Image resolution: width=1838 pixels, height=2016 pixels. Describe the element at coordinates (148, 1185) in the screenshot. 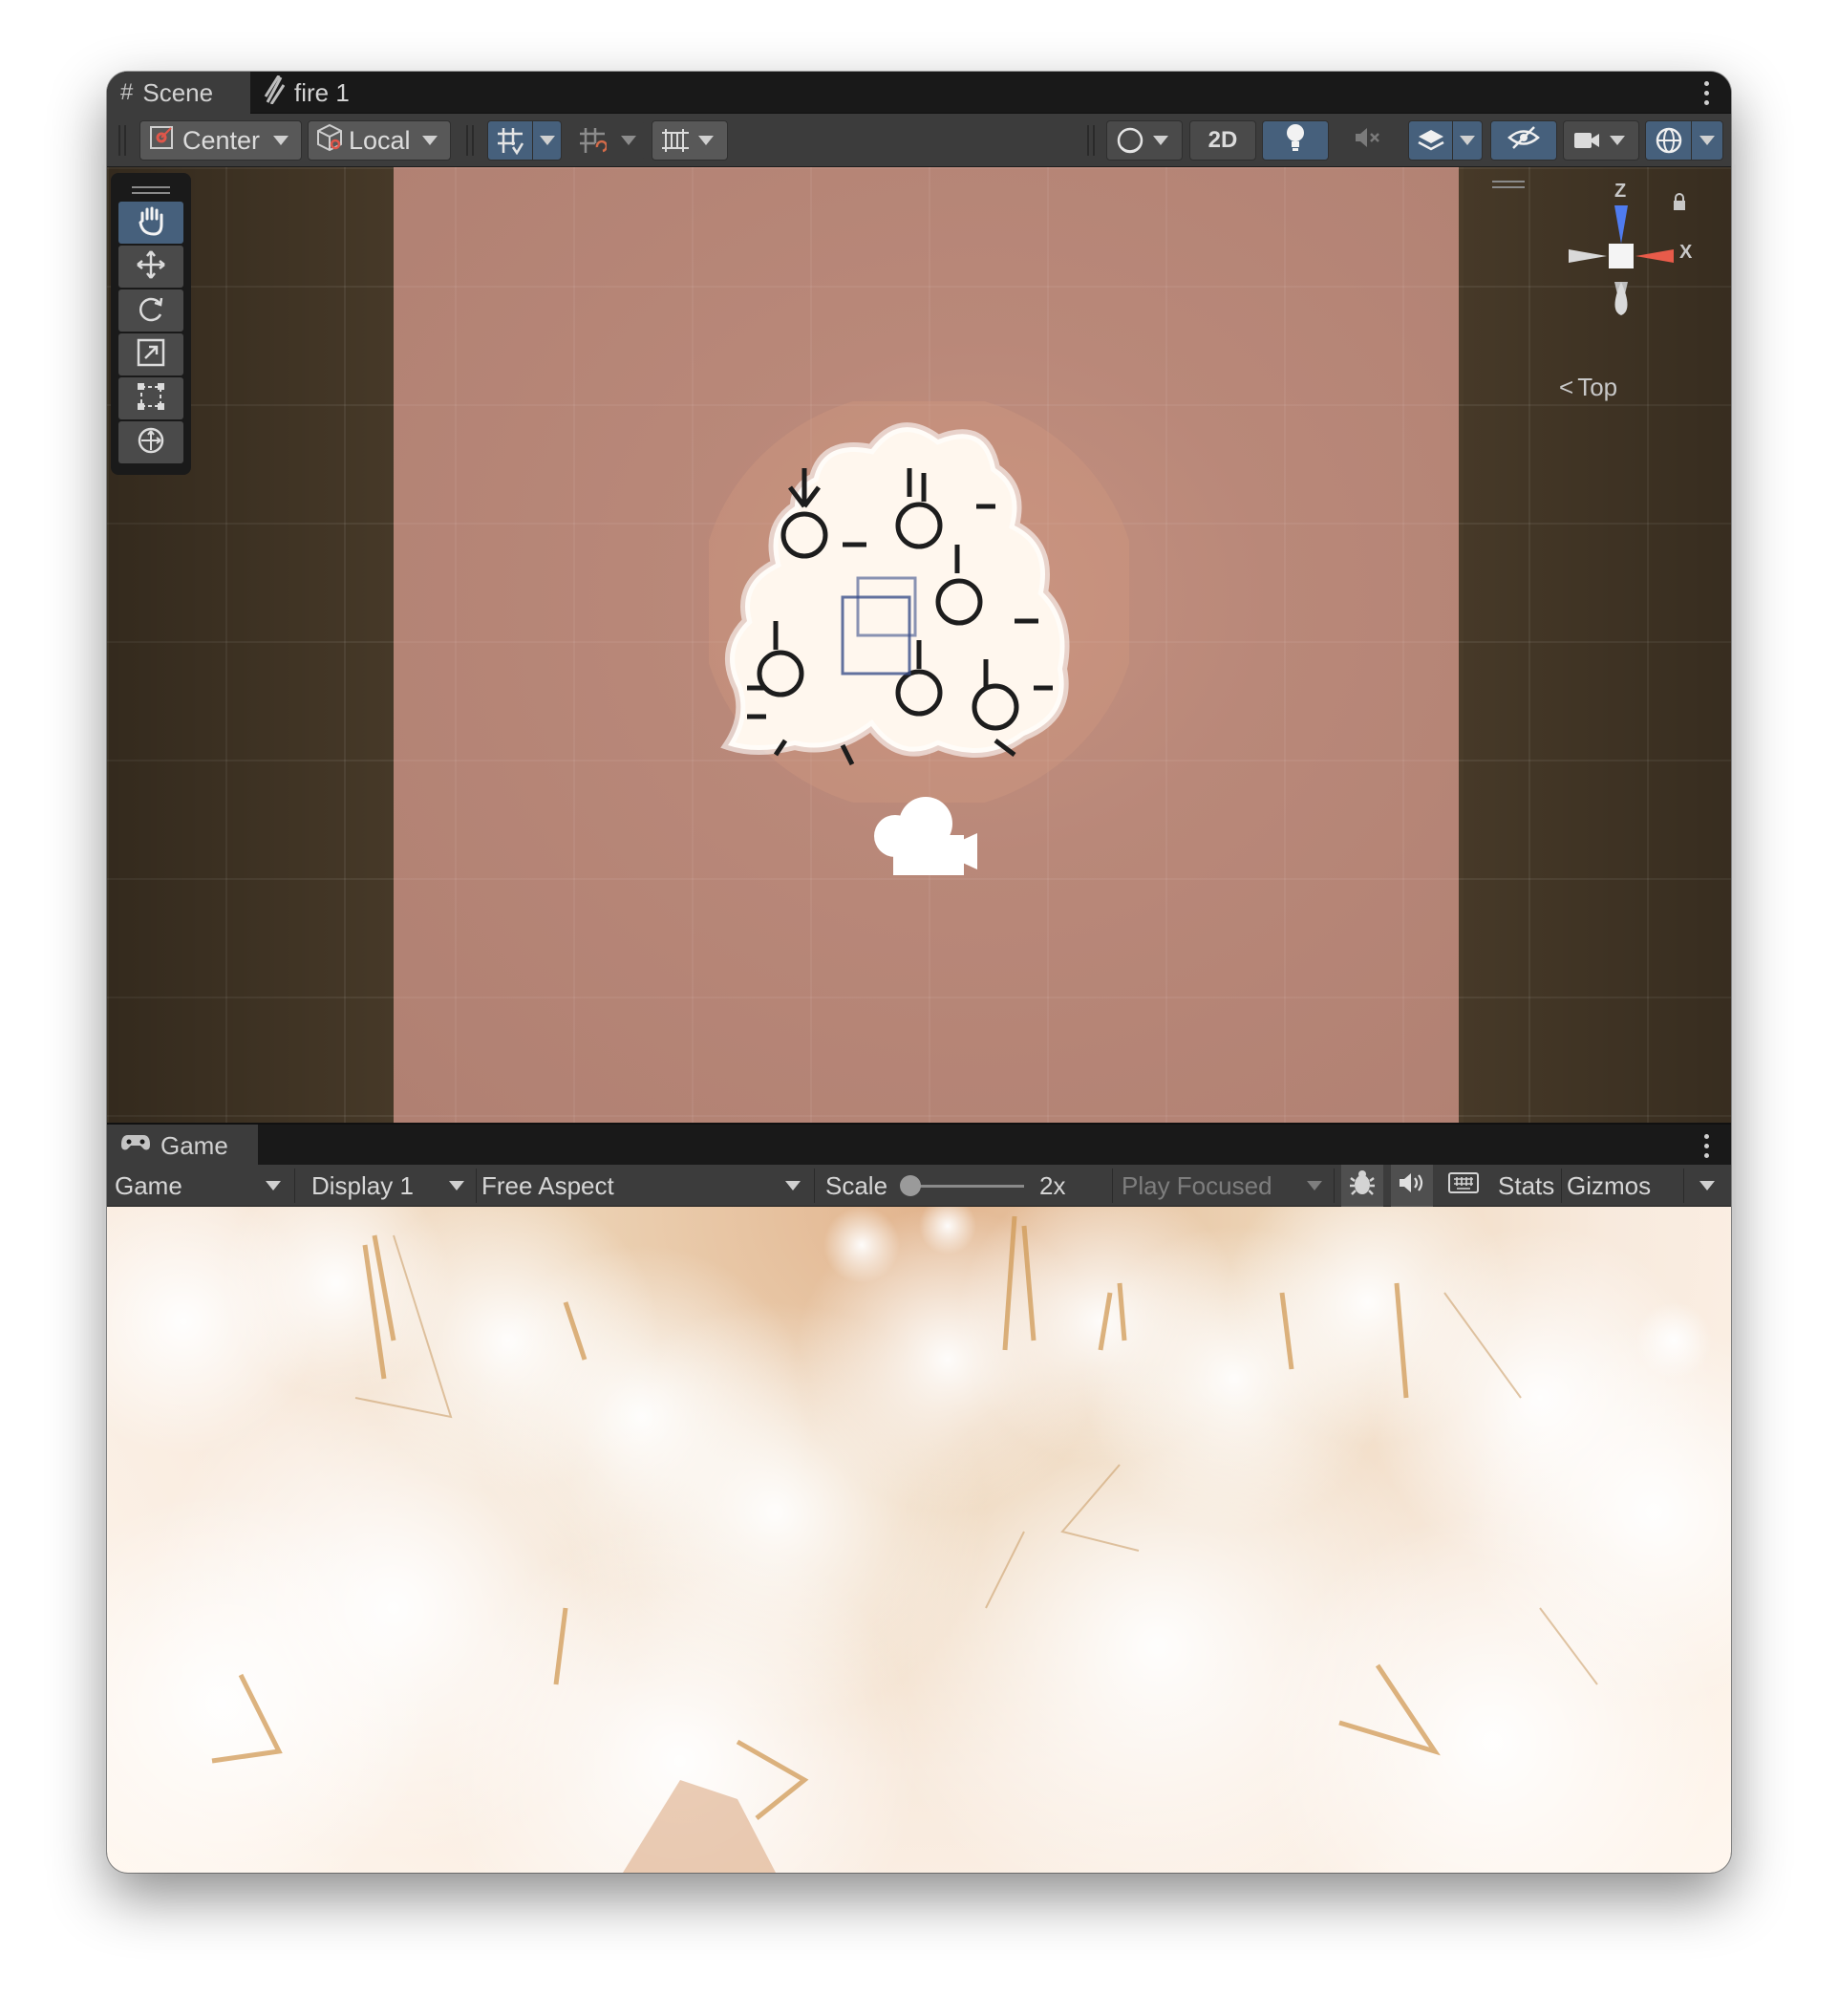

I see `game-view-select-value: Game` at that location.